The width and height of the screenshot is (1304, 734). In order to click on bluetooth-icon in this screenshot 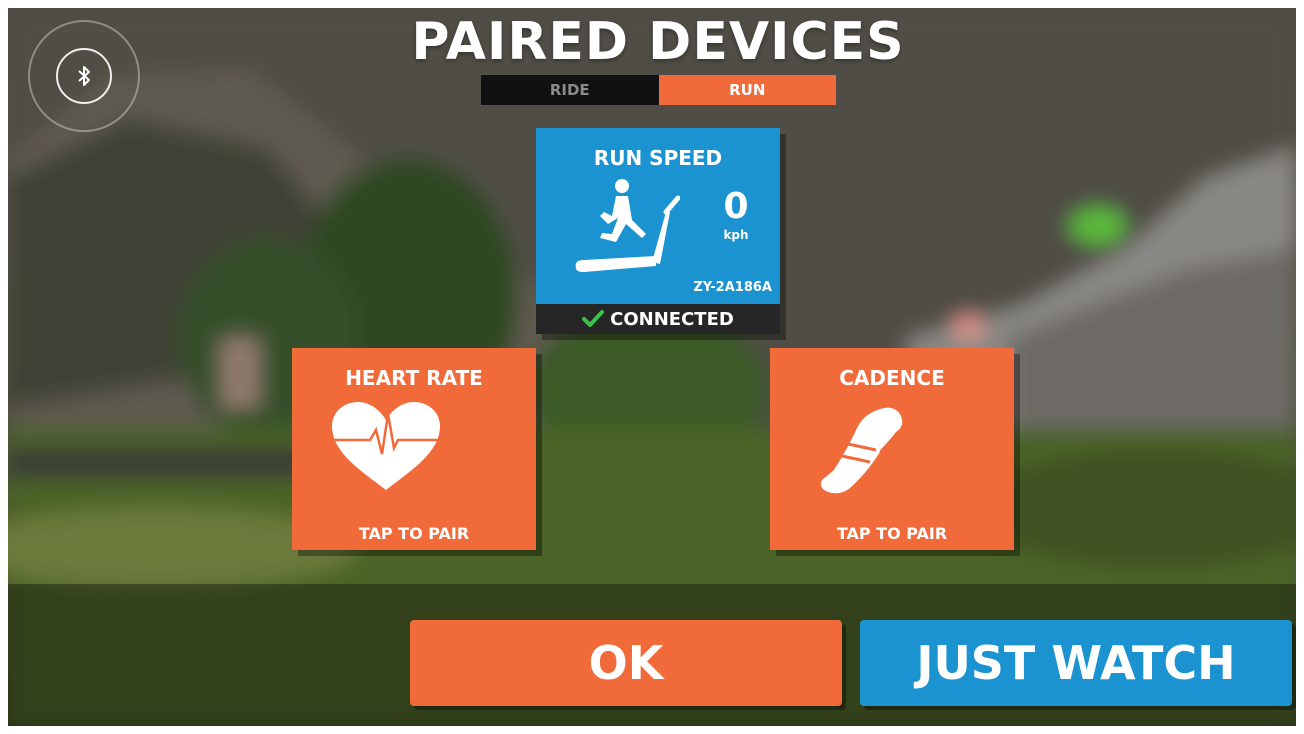, I will do `click(84, 76)`.